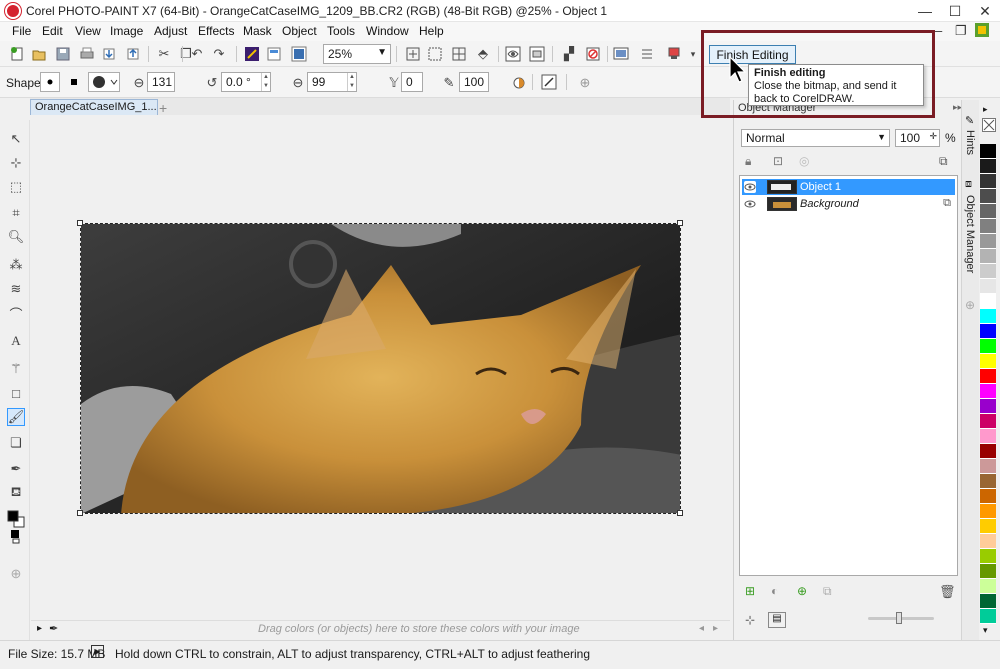 This screenshot has width=1000, height=669. Describe the element at coordinates (88, 31) in the screenshot. I see `menu-view: View` at that location.